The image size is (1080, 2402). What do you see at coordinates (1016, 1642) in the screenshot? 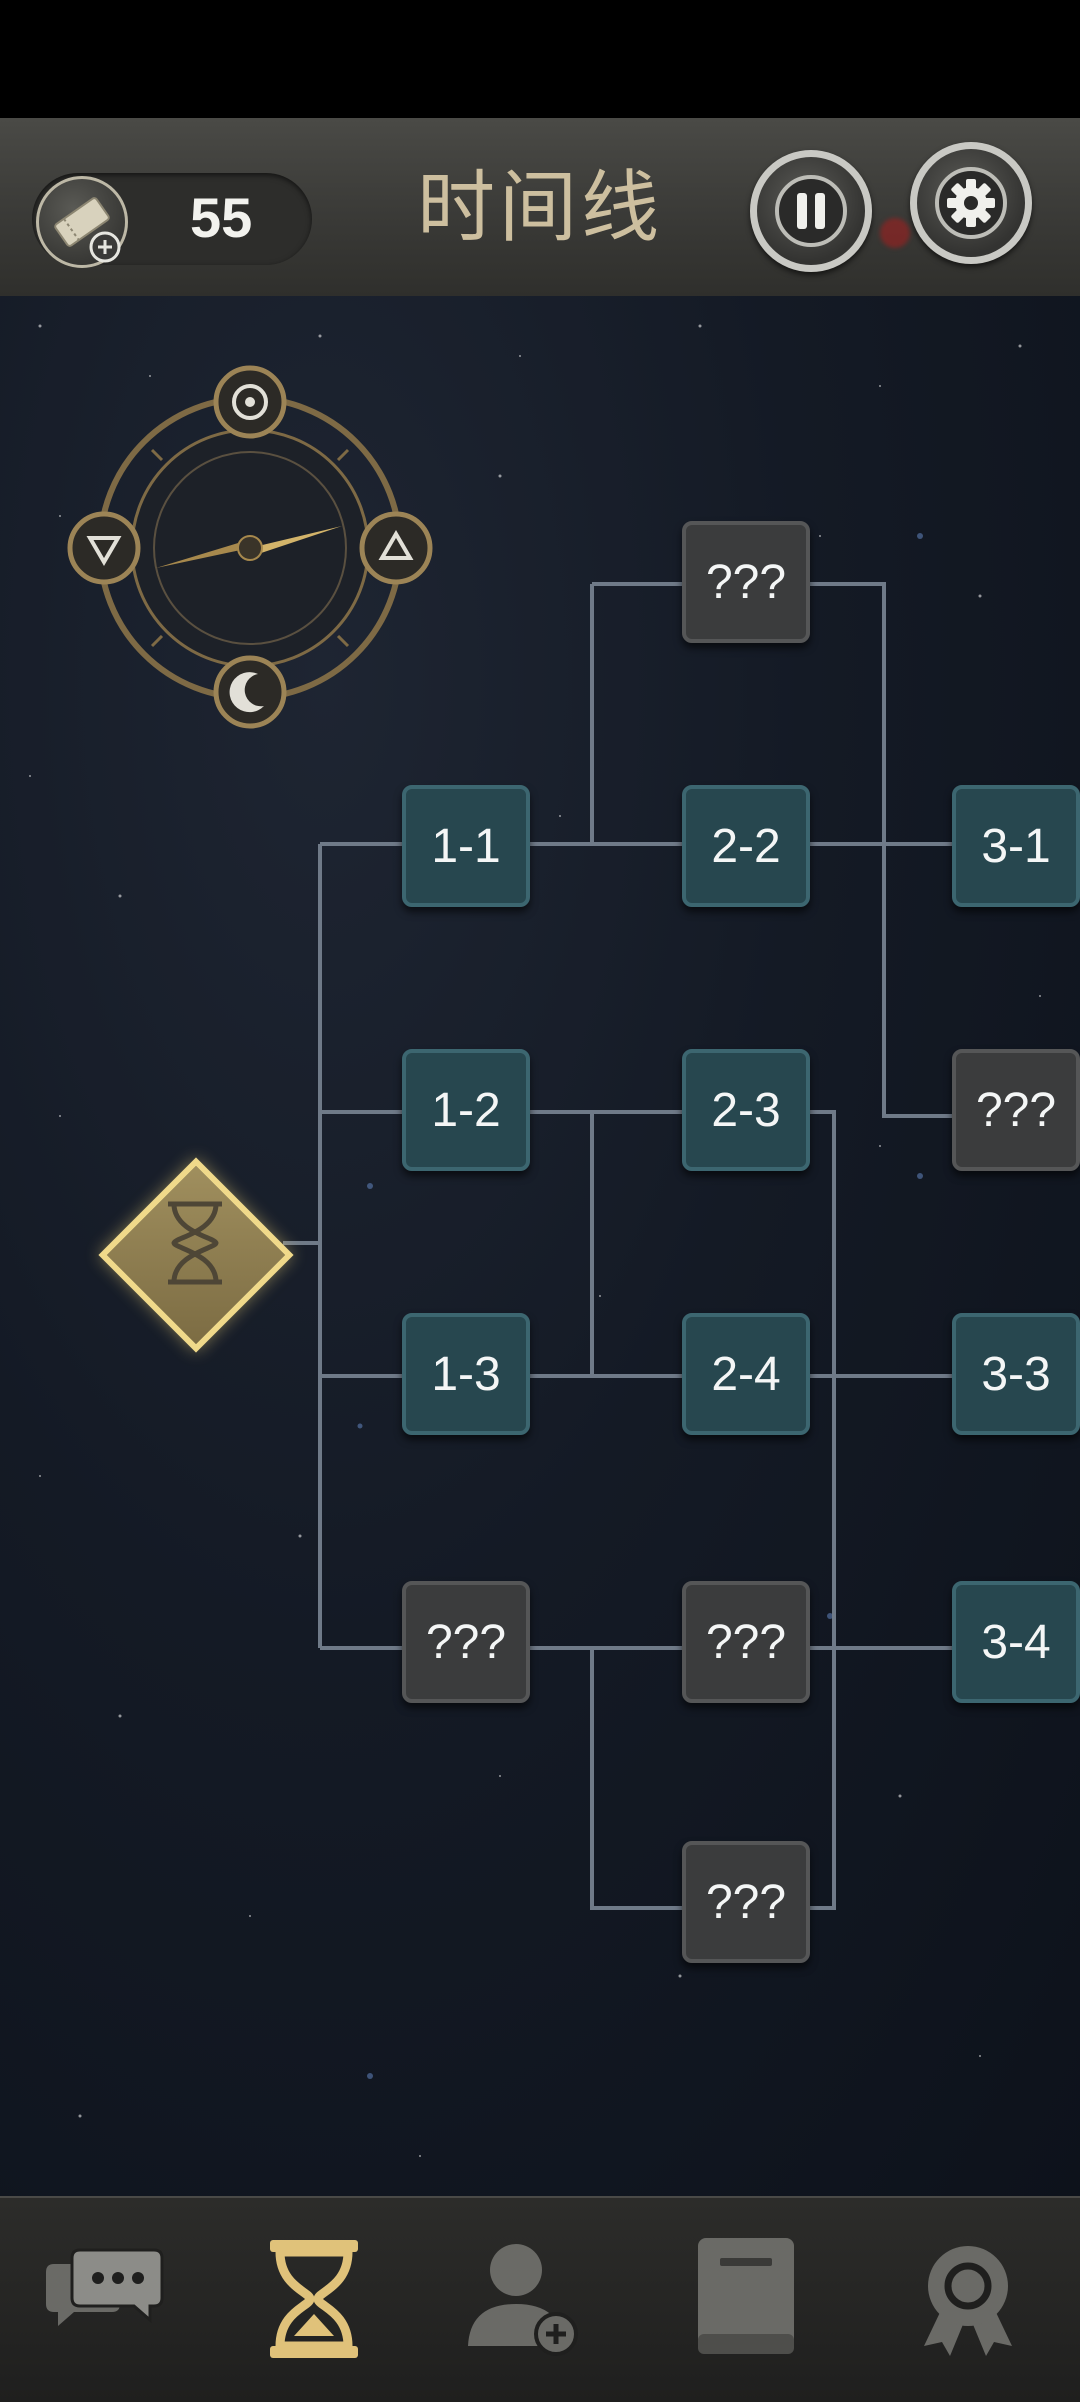
I see `timeline-node-3-4: 3-4` at bounding box center [1016, 1642].